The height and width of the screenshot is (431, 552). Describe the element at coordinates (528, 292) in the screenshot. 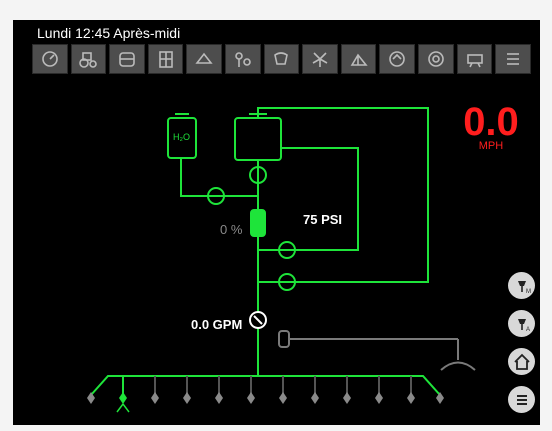

I see `svg-text: M` at that location.